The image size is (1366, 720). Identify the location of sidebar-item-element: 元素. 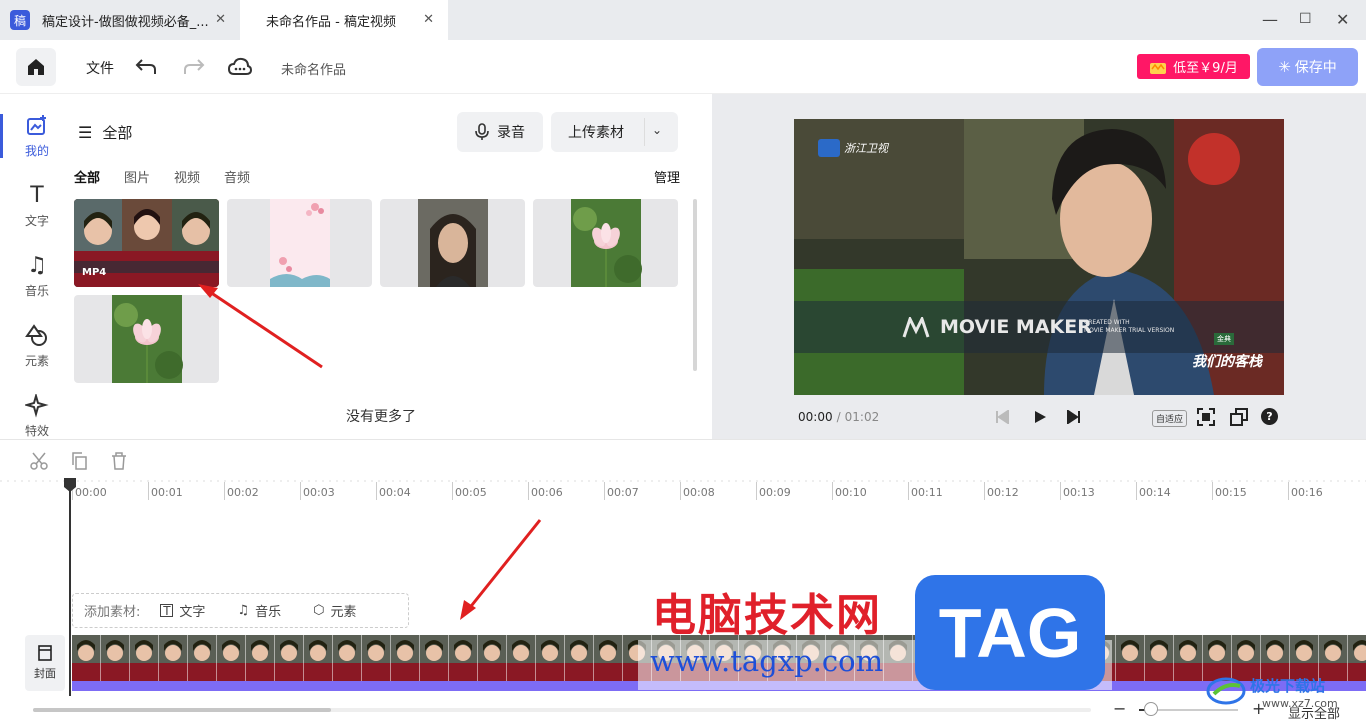
(37, 346).